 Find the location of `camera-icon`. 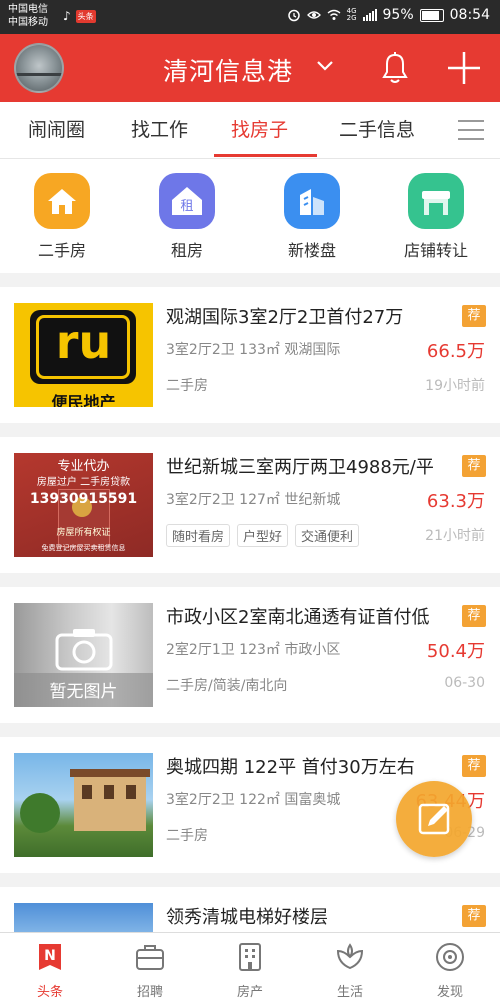

camera-icon is located at coordinates (84, 650).